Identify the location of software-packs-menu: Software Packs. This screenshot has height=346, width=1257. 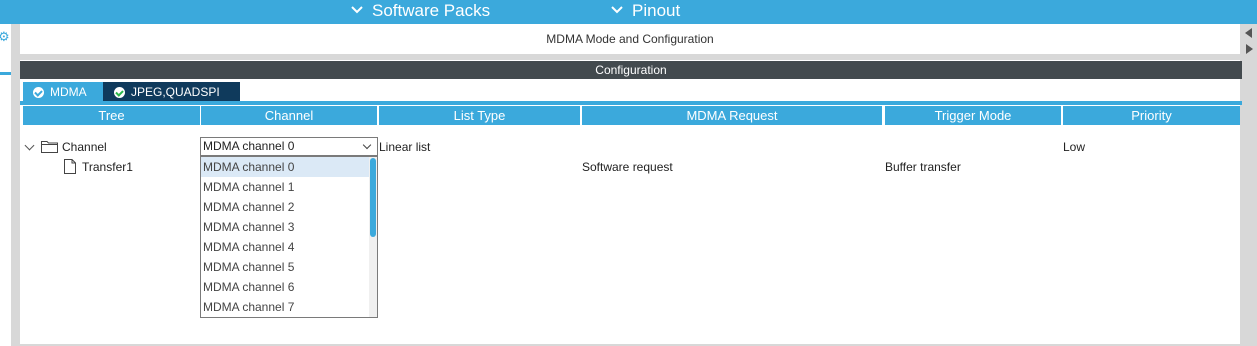
(420, 11).